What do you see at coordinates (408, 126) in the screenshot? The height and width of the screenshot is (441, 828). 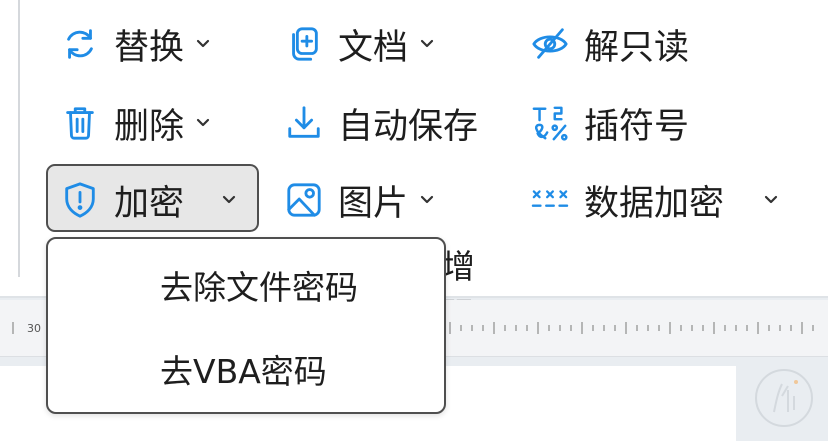 I see `autosave-label: 自动保存` at bounding box center [408, 126].